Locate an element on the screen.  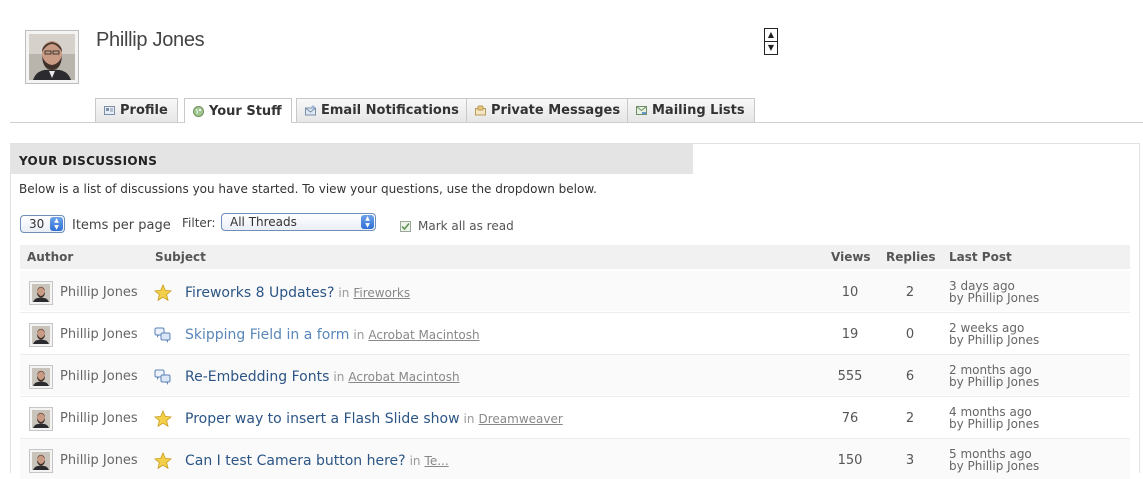
profile-avatar is located at coordinates (52, 57).